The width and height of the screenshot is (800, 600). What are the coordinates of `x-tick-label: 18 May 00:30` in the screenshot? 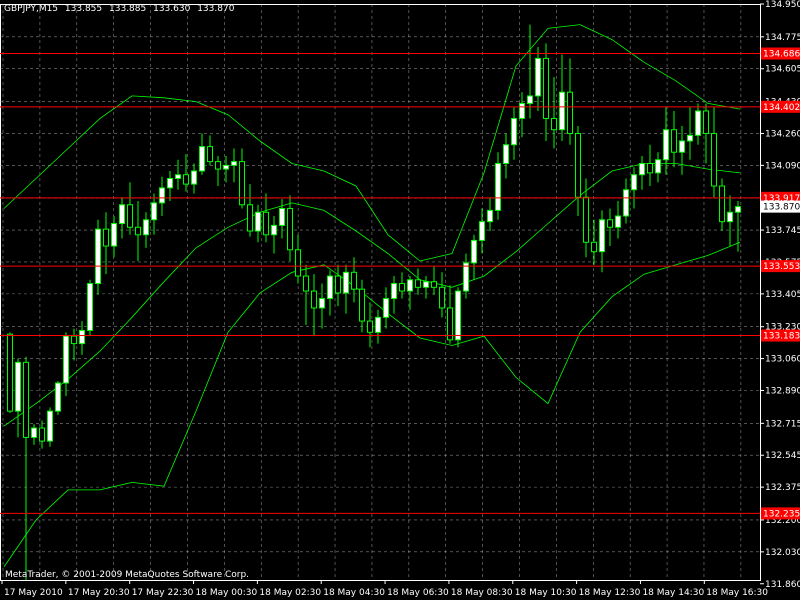 It's located at (227, 593).